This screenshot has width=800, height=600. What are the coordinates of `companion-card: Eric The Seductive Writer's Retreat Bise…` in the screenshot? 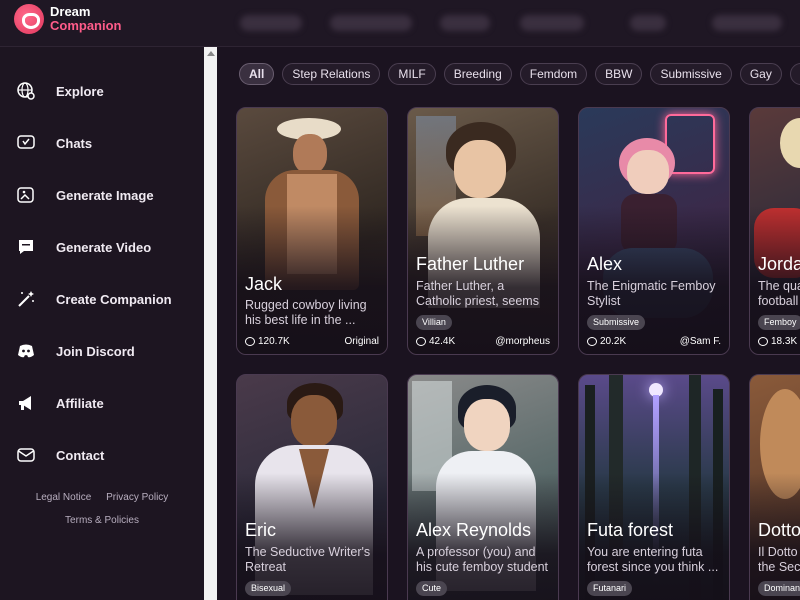 It's located at (312, 487).